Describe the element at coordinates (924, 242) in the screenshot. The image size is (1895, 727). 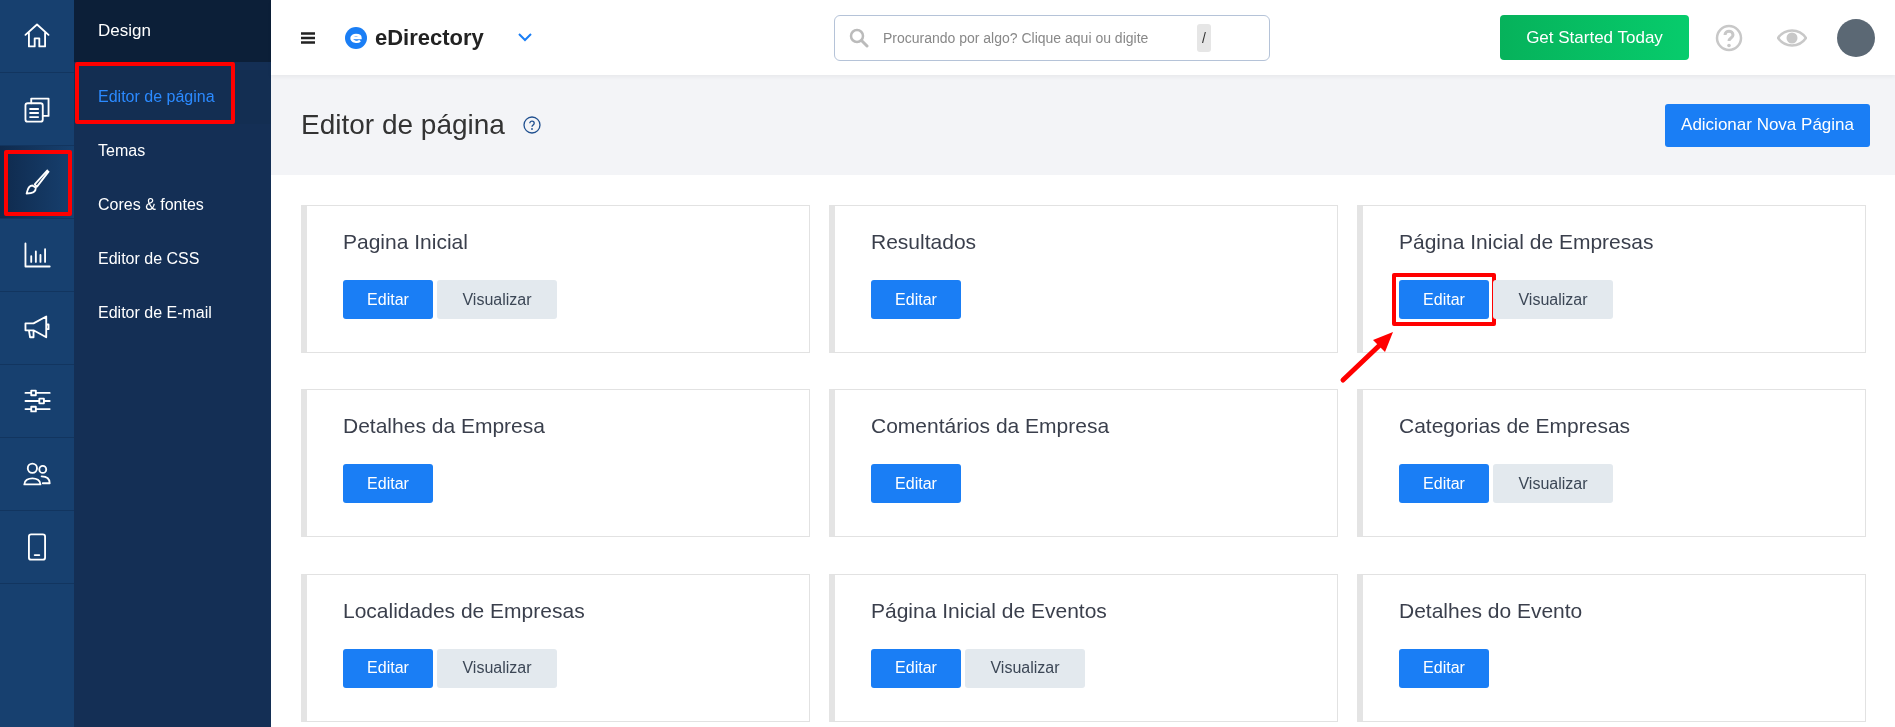
I see `card-title: Resultados` at that location.